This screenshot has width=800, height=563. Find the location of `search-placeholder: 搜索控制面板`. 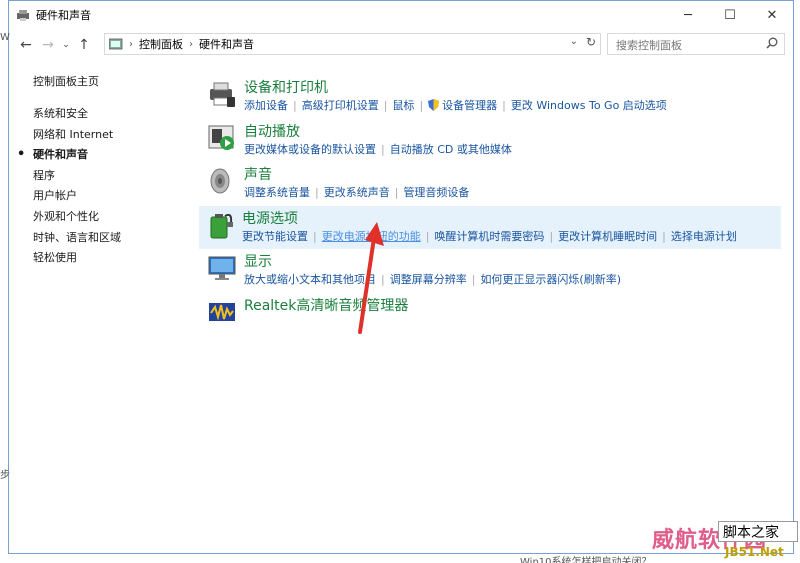

search-placeholder: 搜索控制面板 is located at coordinates (649, 45).